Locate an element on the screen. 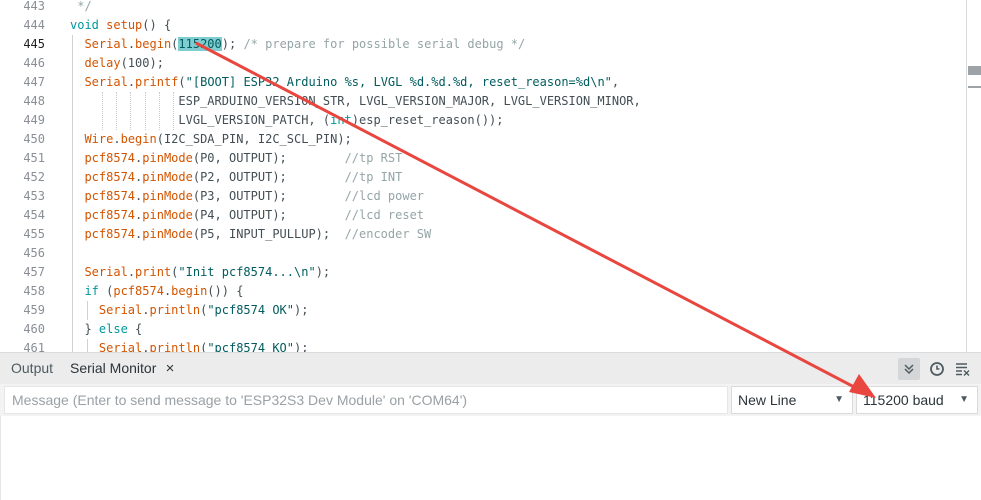  code-line: if (pcf8574.begin()) { is located at coordinates (156, 291).